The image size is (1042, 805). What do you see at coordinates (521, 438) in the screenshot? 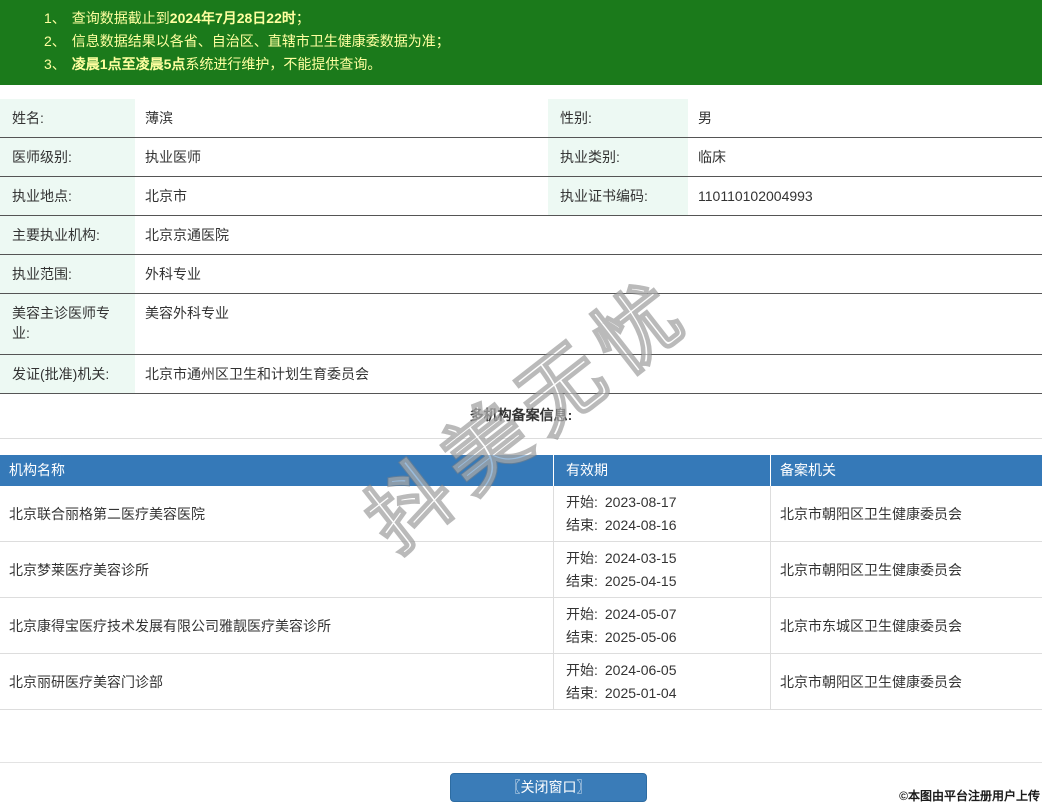
I see `section-divider` at bounding box center [521, 438].